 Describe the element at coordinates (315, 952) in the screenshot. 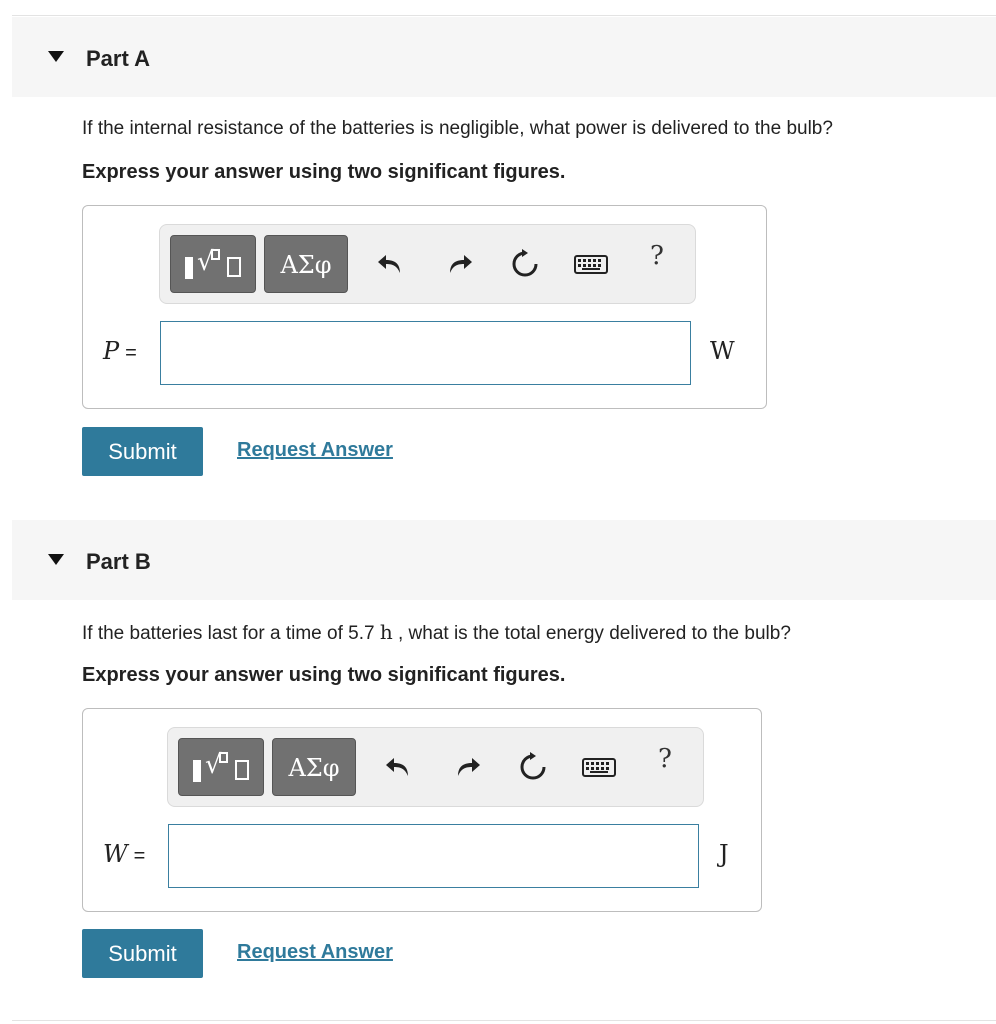

I see `part-b-request-answer-link: Request Answer` at that location.